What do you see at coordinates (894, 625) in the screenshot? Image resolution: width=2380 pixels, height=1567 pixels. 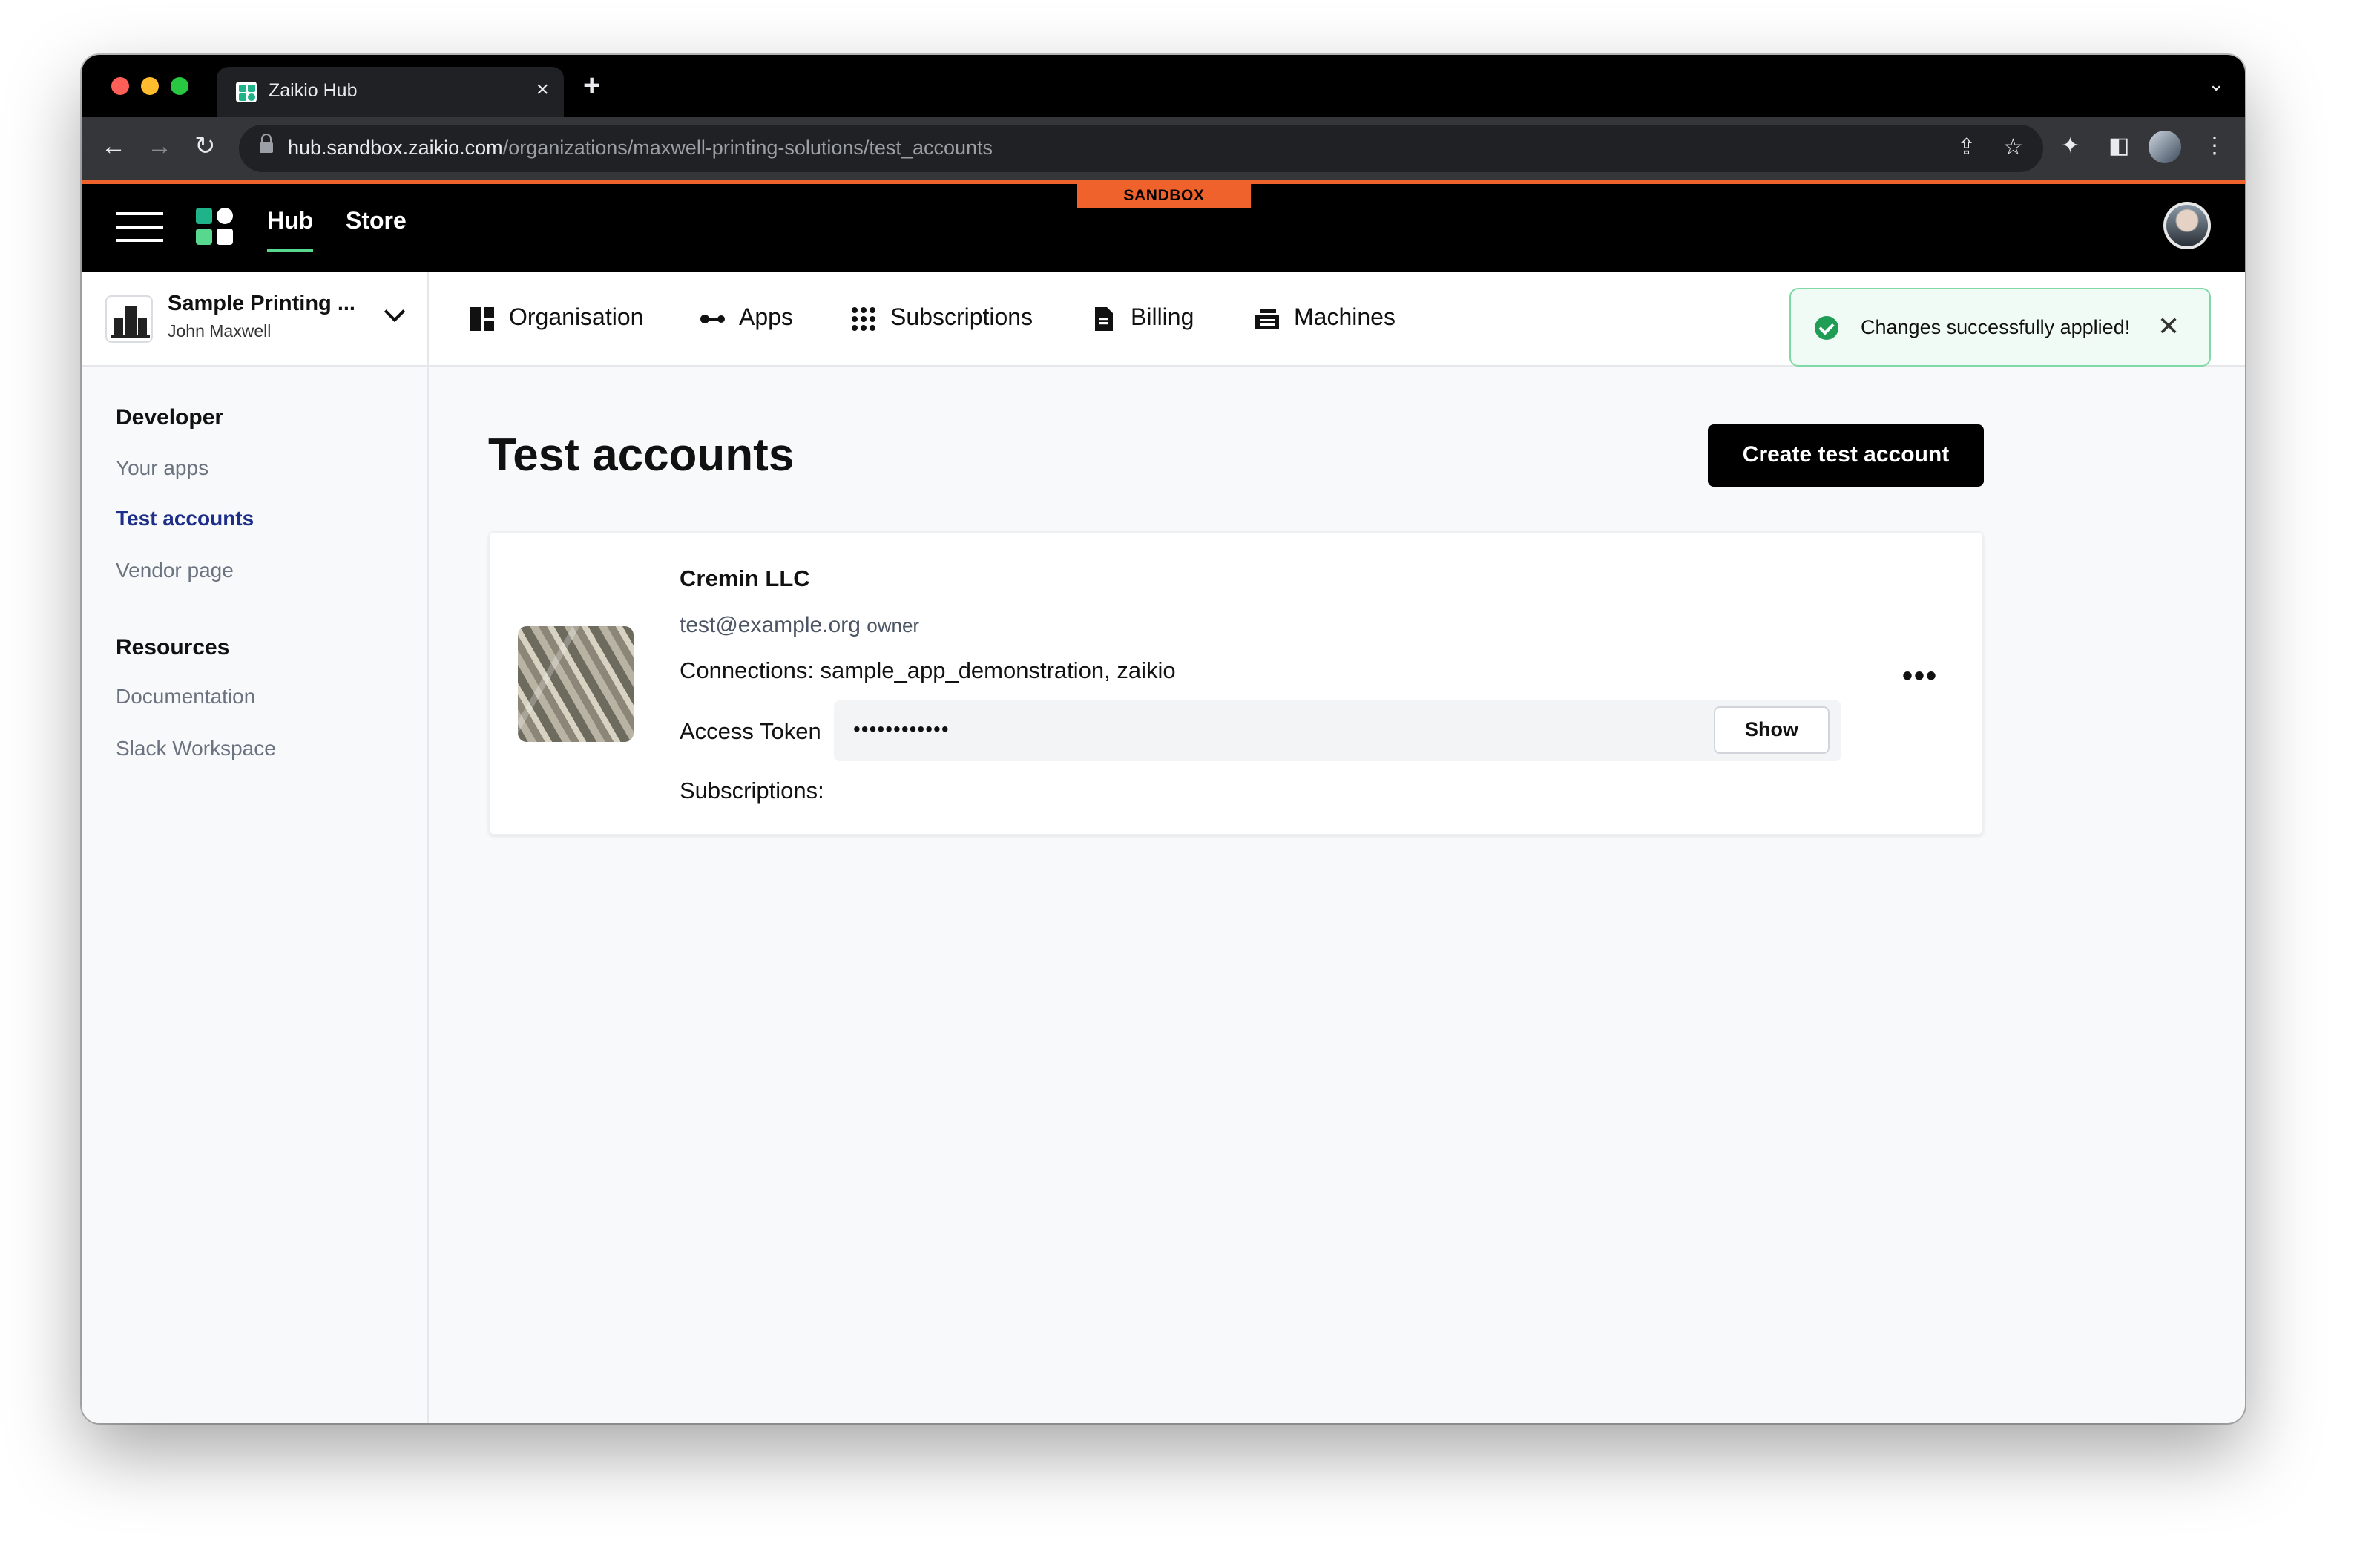 I see `account-role: owner` at bounding box center [894, 625].